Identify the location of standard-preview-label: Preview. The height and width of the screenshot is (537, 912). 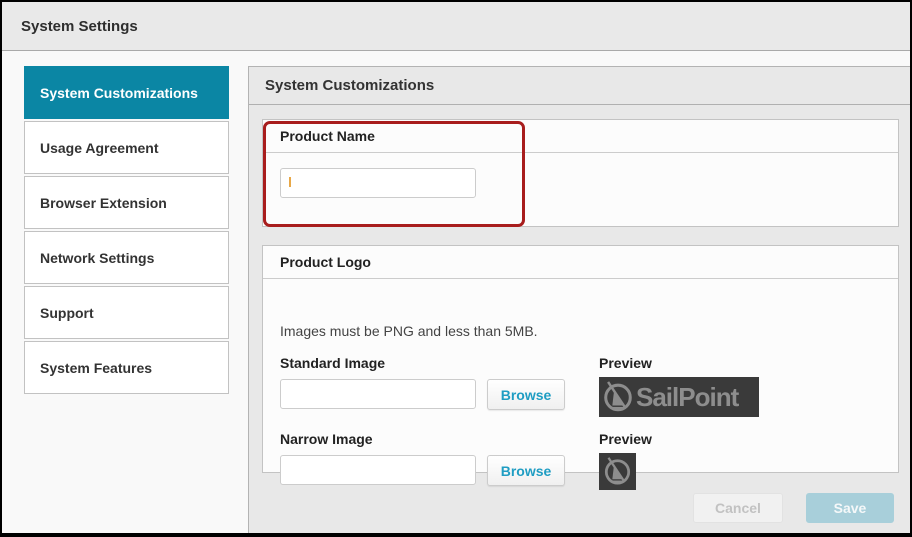
(625, 363).